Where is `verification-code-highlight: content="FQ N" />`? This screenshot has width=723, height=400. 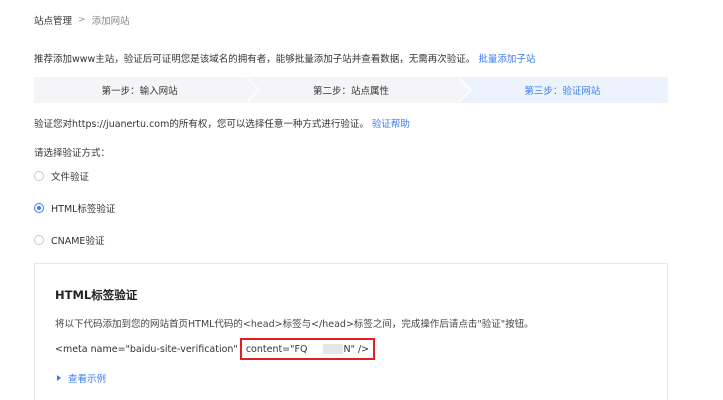 verification-code-highlight: content="FQ N" /> is located at coordinates (307, 349).